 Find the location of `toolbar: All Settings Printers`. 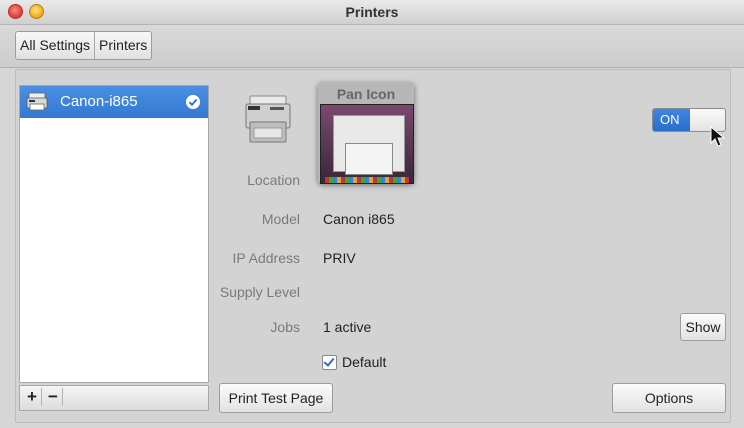

toolbar: All Settings Printers is located at coordinates (372, 46).